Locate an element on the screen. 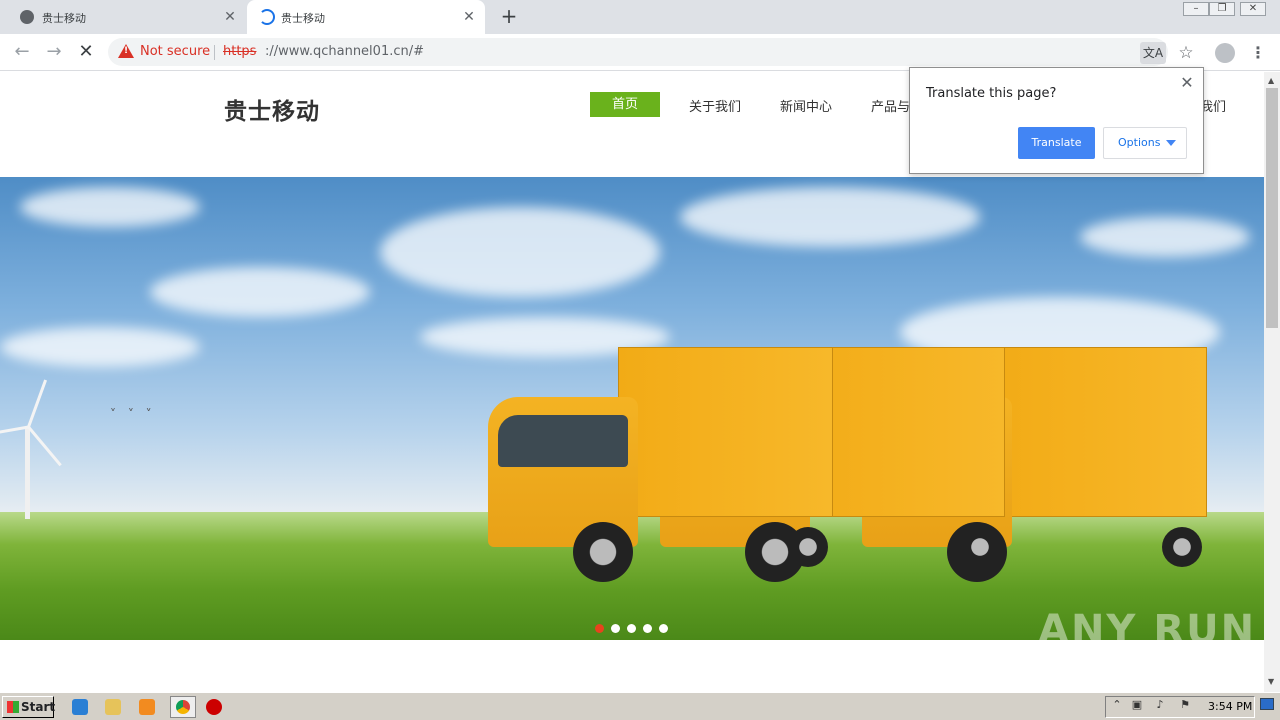 This screenshot has width=1280, height=720. scroll-up-arrow-icon: ▲ is located at coordinates (1271, 80).